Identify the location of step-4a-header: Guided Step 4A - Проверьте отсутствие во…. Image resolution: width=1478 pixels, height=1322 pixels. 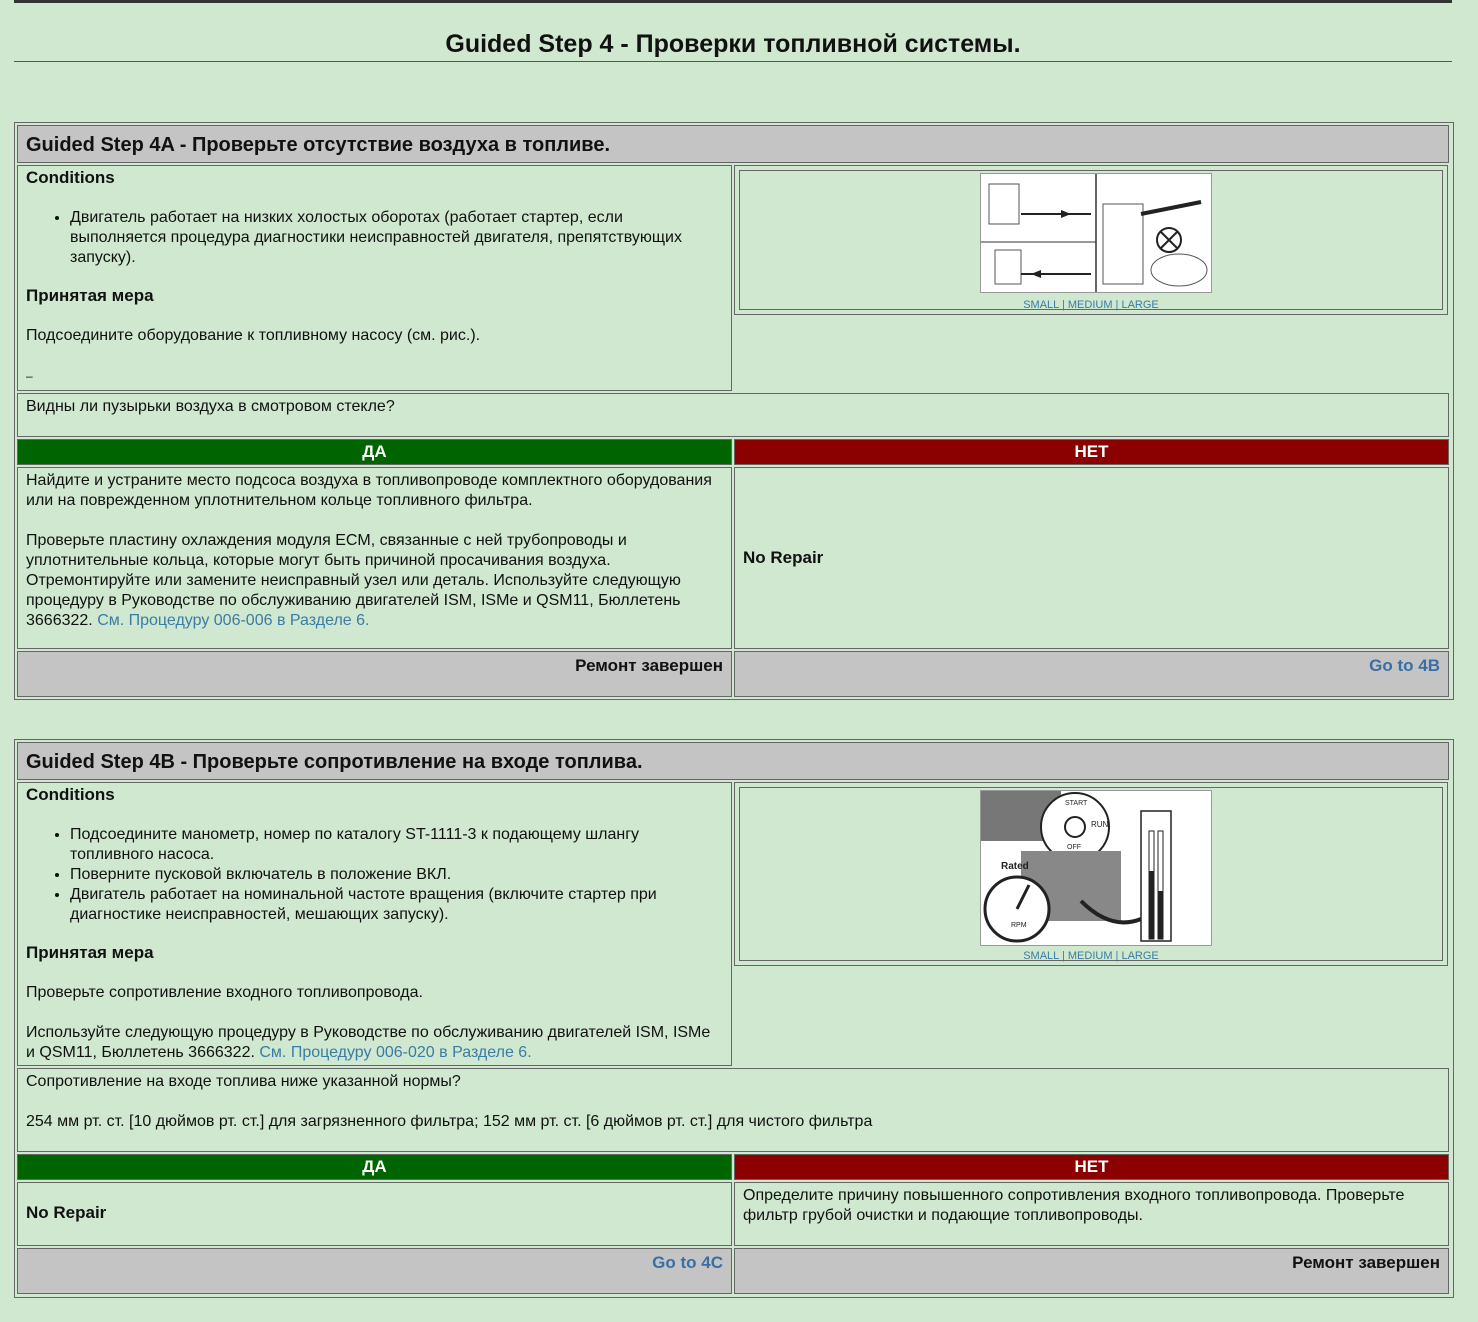
(733, 144).